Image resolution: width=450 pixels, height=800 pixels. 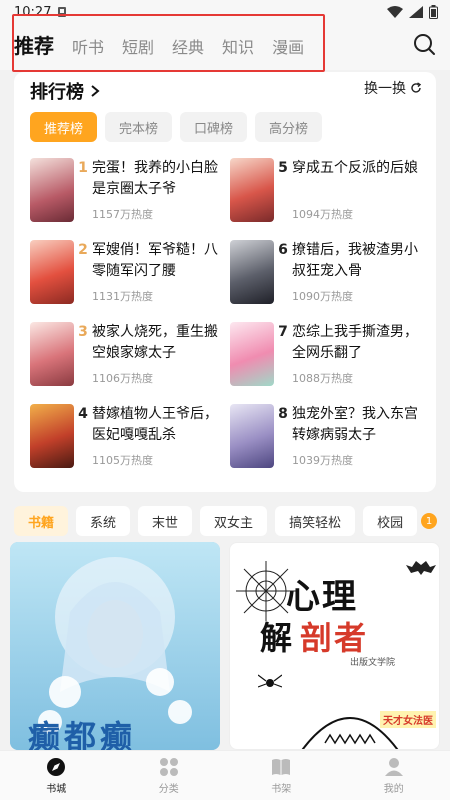 I want to click on tab-short-drama: 短剧, so click(x=138, y=46).